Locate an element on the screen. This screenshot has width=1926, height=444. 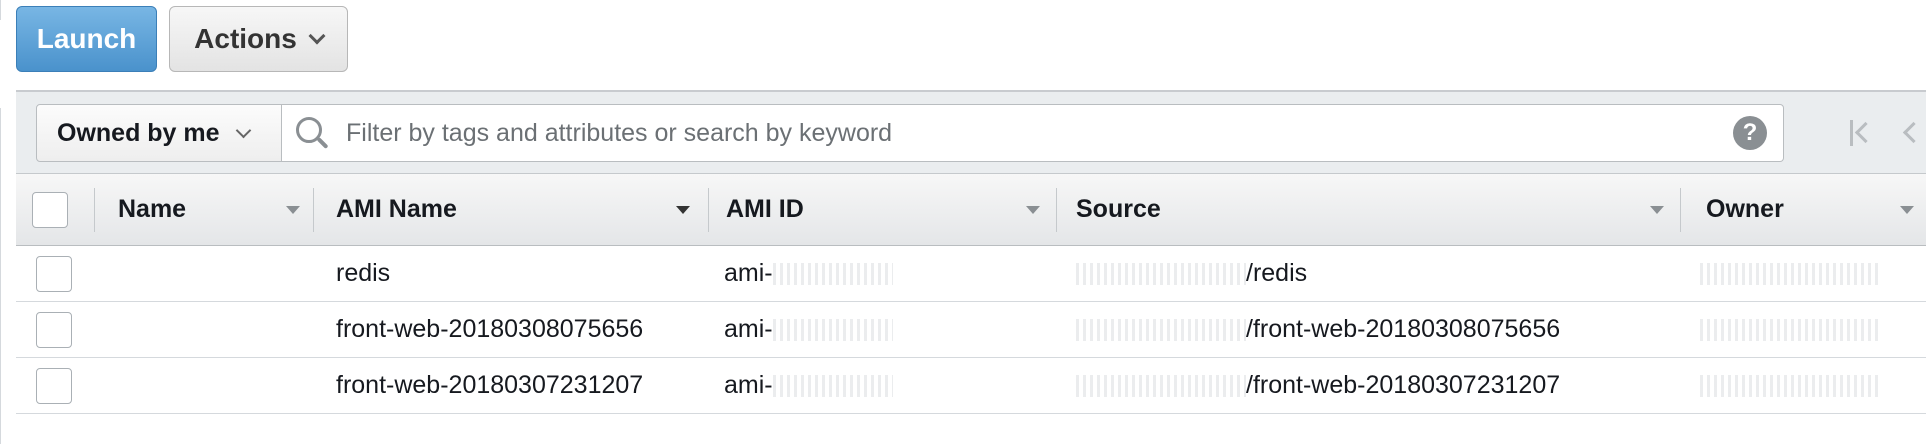
row-source-cell: /front-web-20180307231207 is located at coordinates (1318, 385).